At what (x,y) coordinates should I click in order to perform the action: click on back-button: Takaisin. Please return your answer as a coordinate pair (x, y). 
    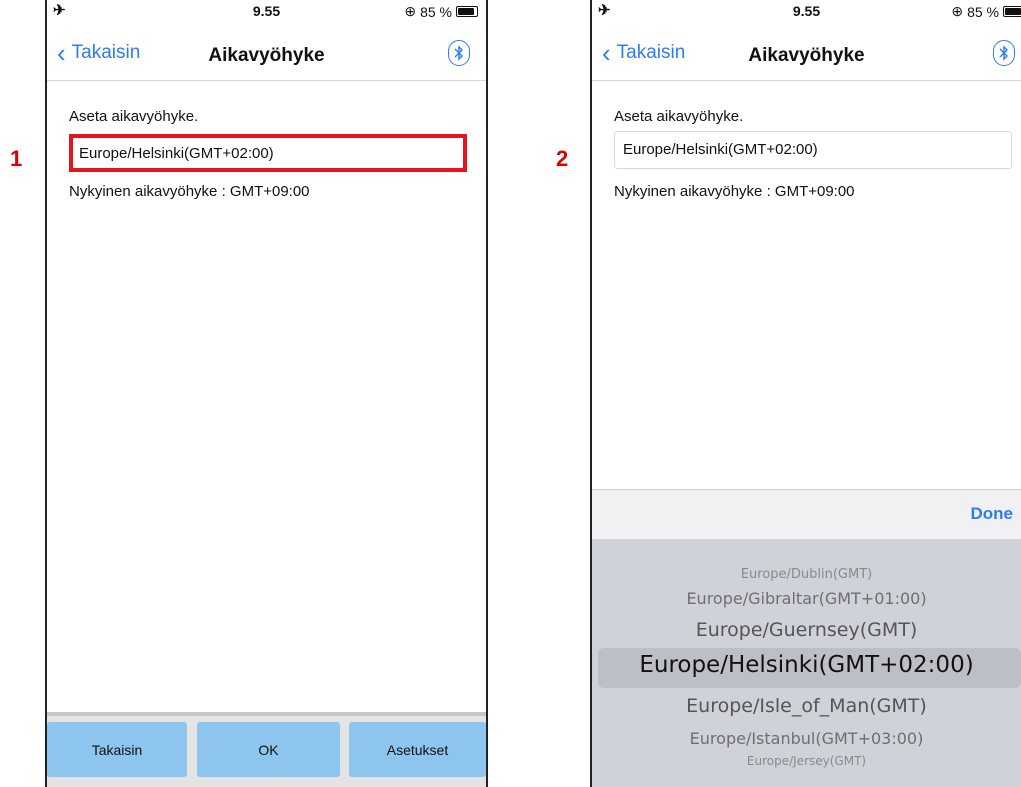
    Looking at the image, I should click on (117, 749).